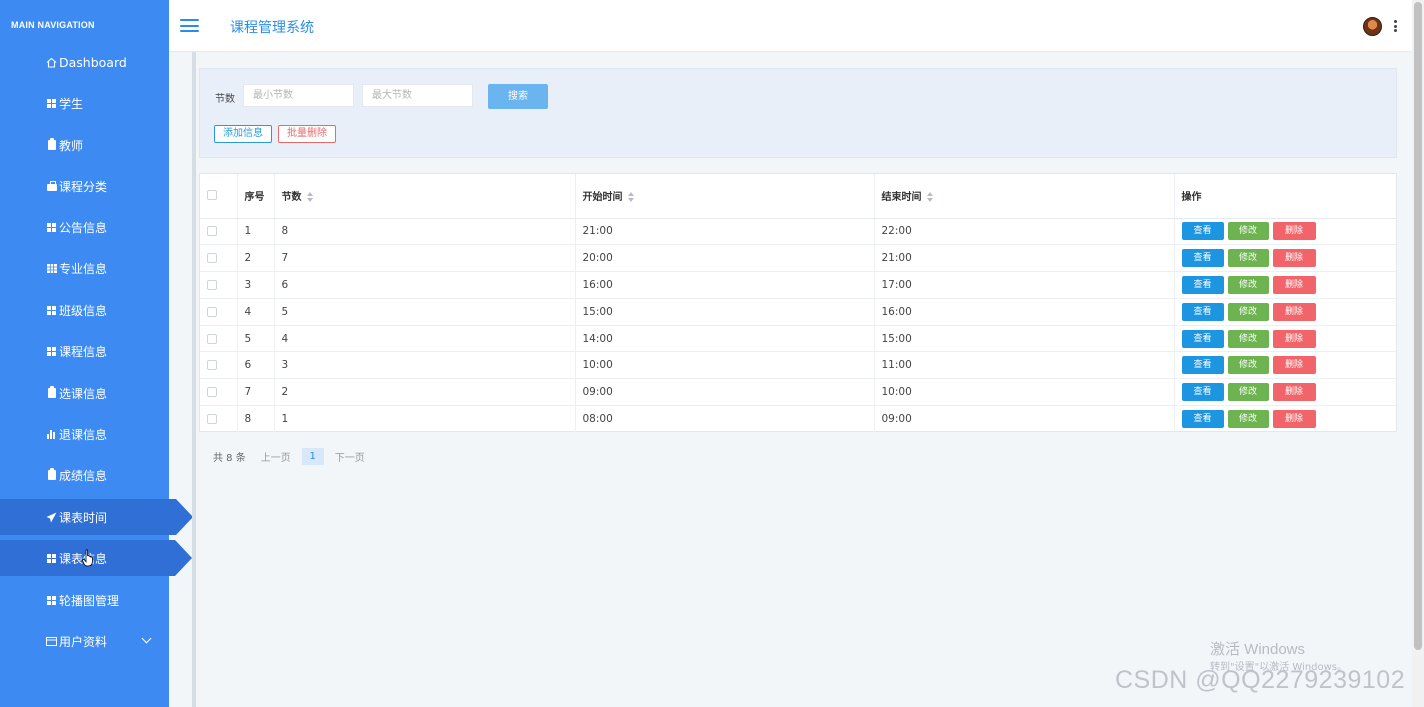 The image size is (1424, 707). I want to click on sidebar-item-label: 成绩信息, so click(83, 475).